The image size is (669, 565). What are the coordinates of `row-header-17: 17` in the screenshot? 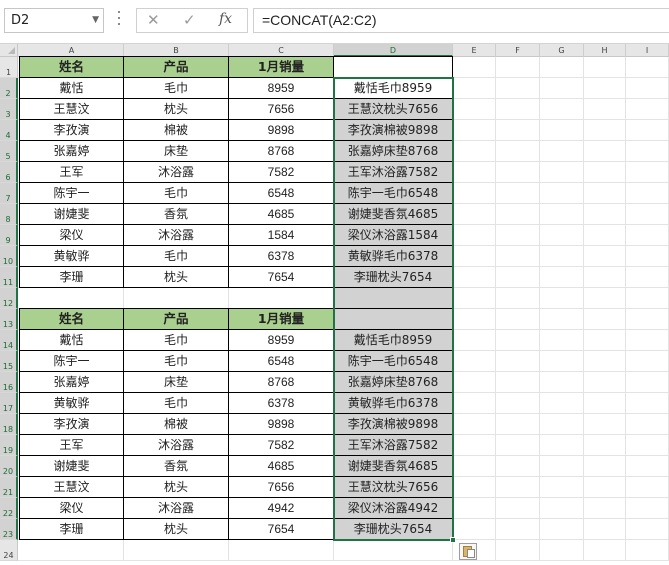 It's located at (9, 403).